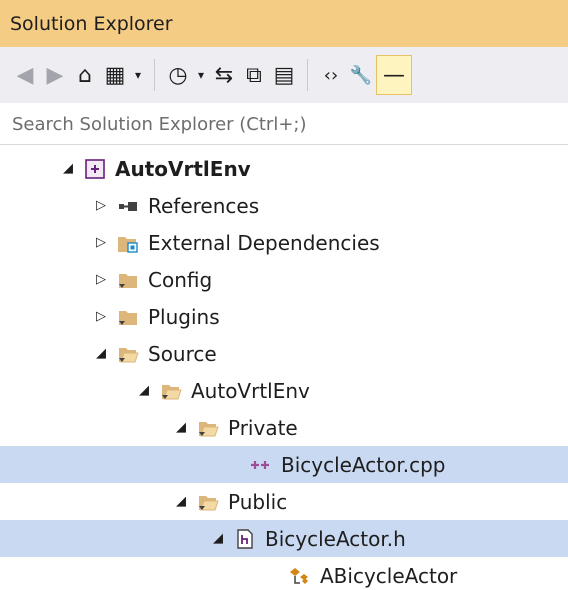  I want to click on project-icon, so click(95, 169).